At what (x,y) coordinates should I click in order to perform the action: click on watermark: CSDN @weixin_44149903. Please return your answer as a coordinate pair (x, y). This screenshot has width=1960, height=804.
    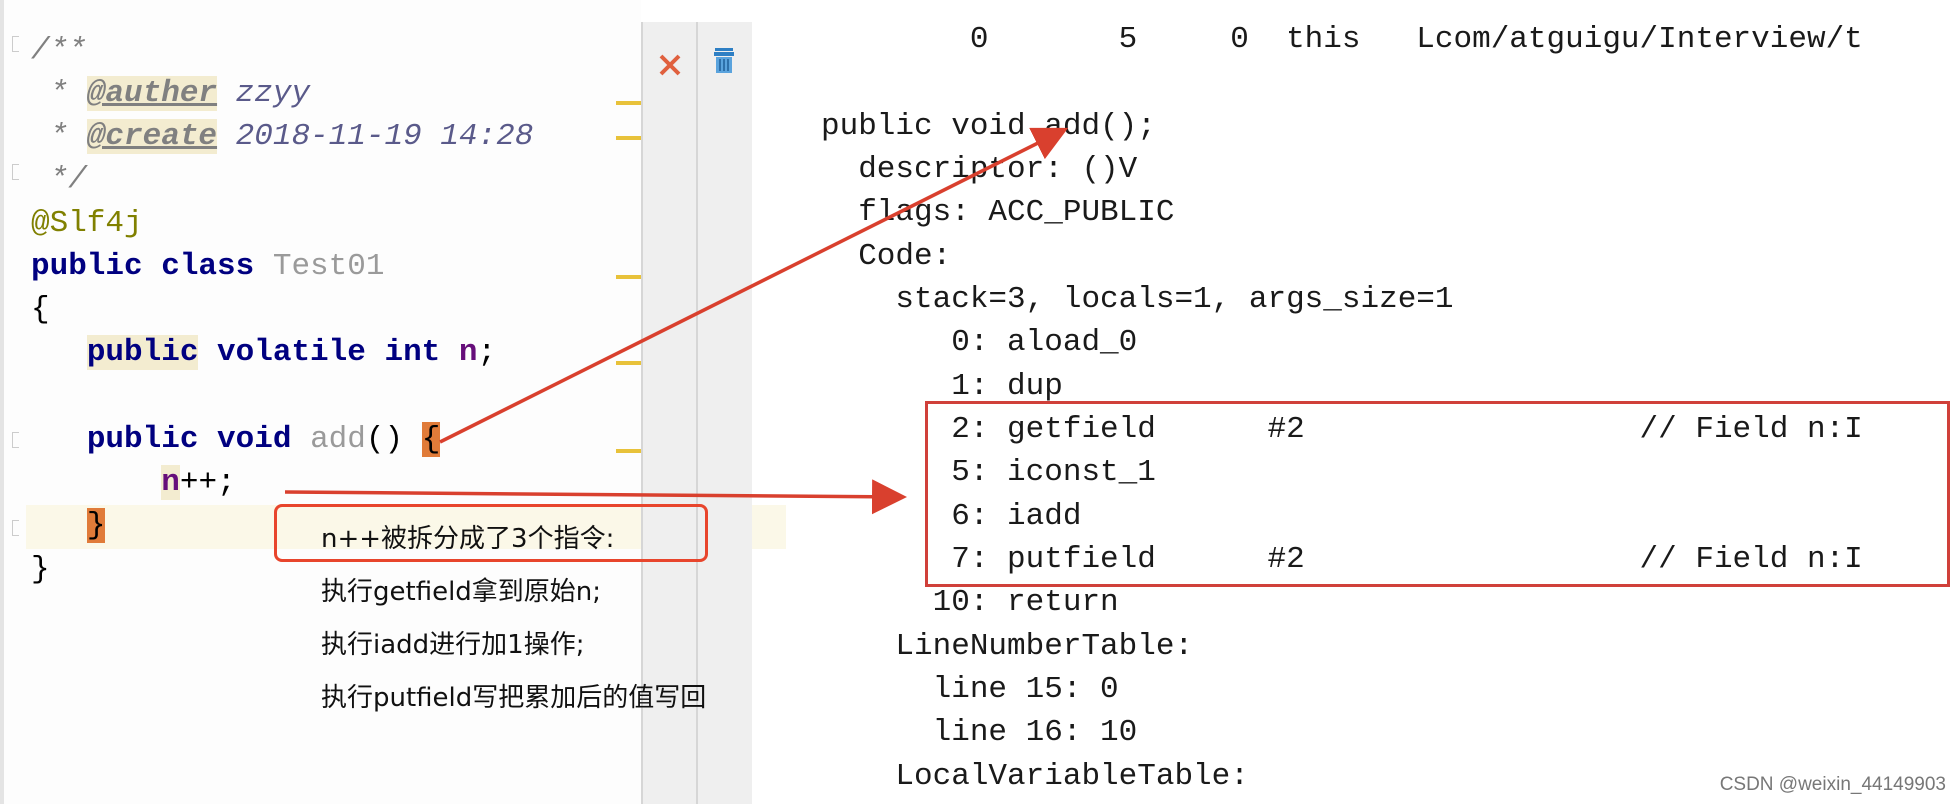
    Looking at the image, I should click on (1832, 784).